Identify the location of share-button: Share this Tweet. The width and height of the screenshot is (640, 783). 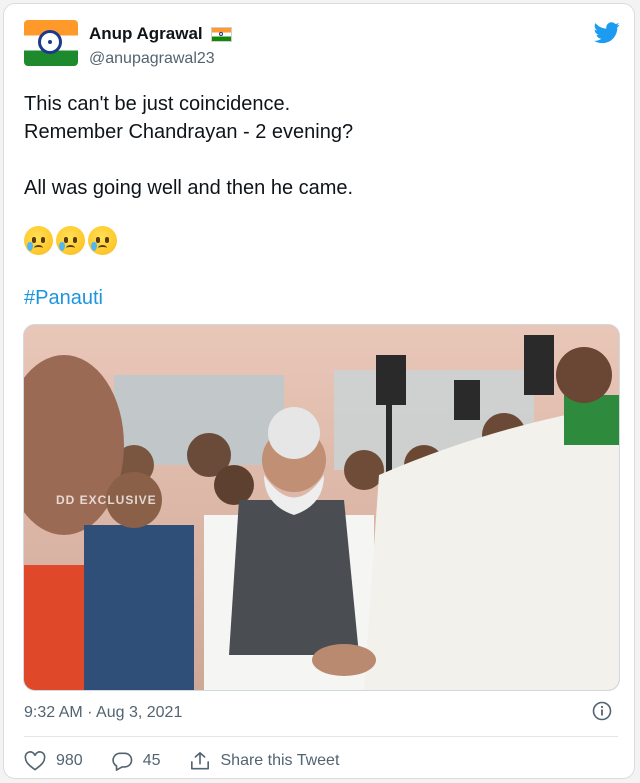
(264, 761).